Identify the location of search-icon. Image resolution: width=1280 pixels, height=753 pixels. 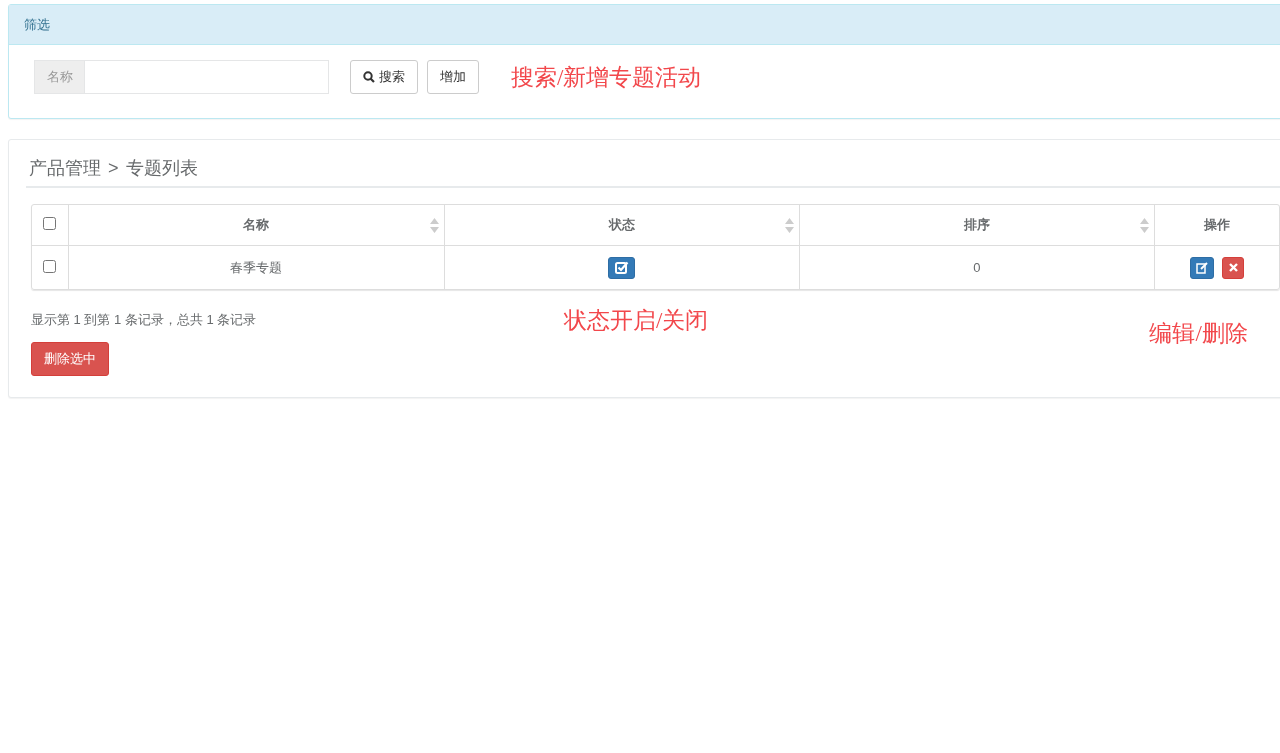
(369, 77).